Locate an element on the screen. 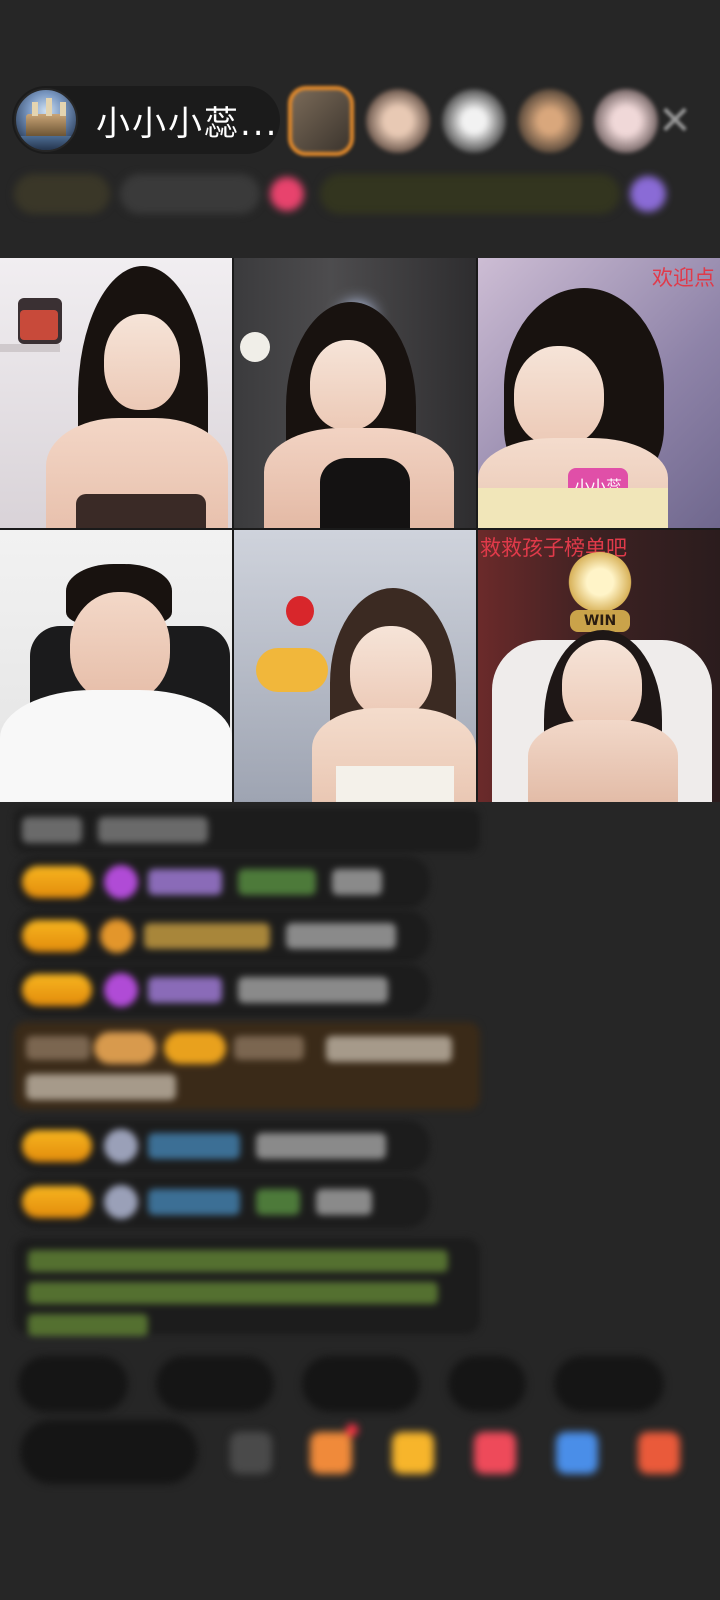 The image size is (720, 1600). room-info-bar is located at coordinates (352, 194).